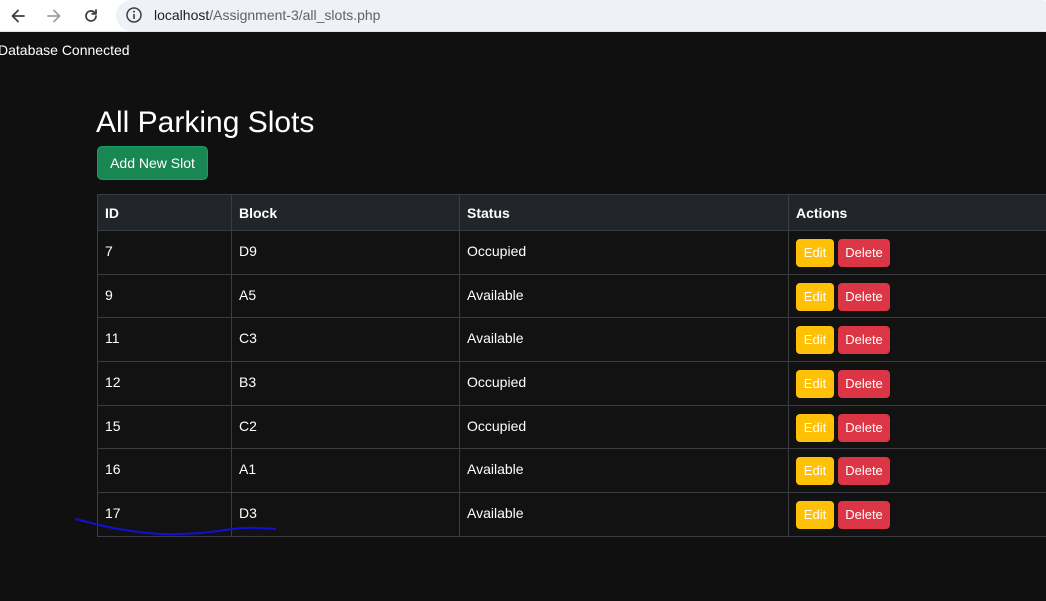 Image resolution: width=1046 pixels, height=601 pixels. Describe the element at coordinates (152, 163) in the screenshot. I see `add-new-slot-button: Add New Slot` at that location.